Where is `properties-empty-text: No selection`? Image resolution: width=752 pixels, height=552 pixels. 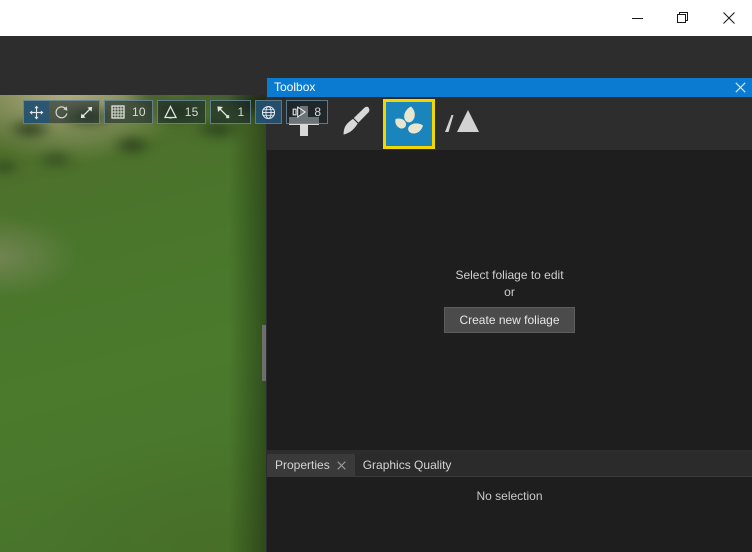
properties-empty-text: No selection is located at coordinates (509, 496).